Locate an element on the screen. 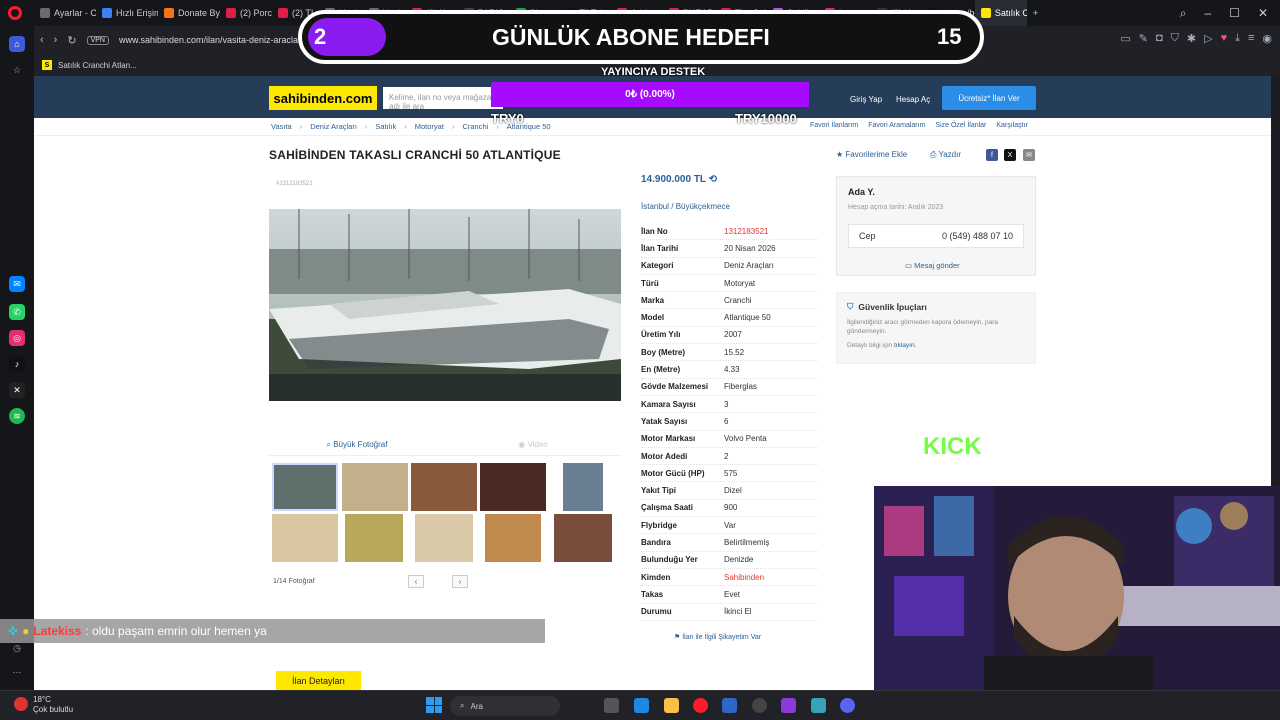 The image size is (1280, 720). user-link: Karşılaştır is located at coordinates (1012, 125).